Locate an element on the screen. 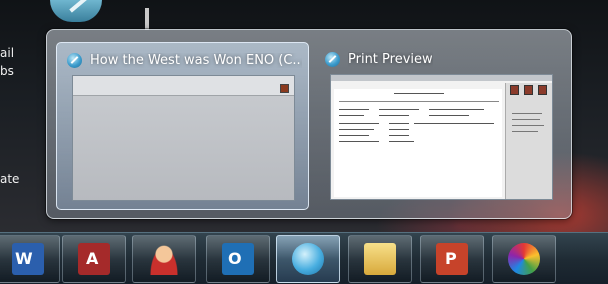 This screenshot has width=608, height=284. paint-palette-icon is located at coordinates (524, 259).